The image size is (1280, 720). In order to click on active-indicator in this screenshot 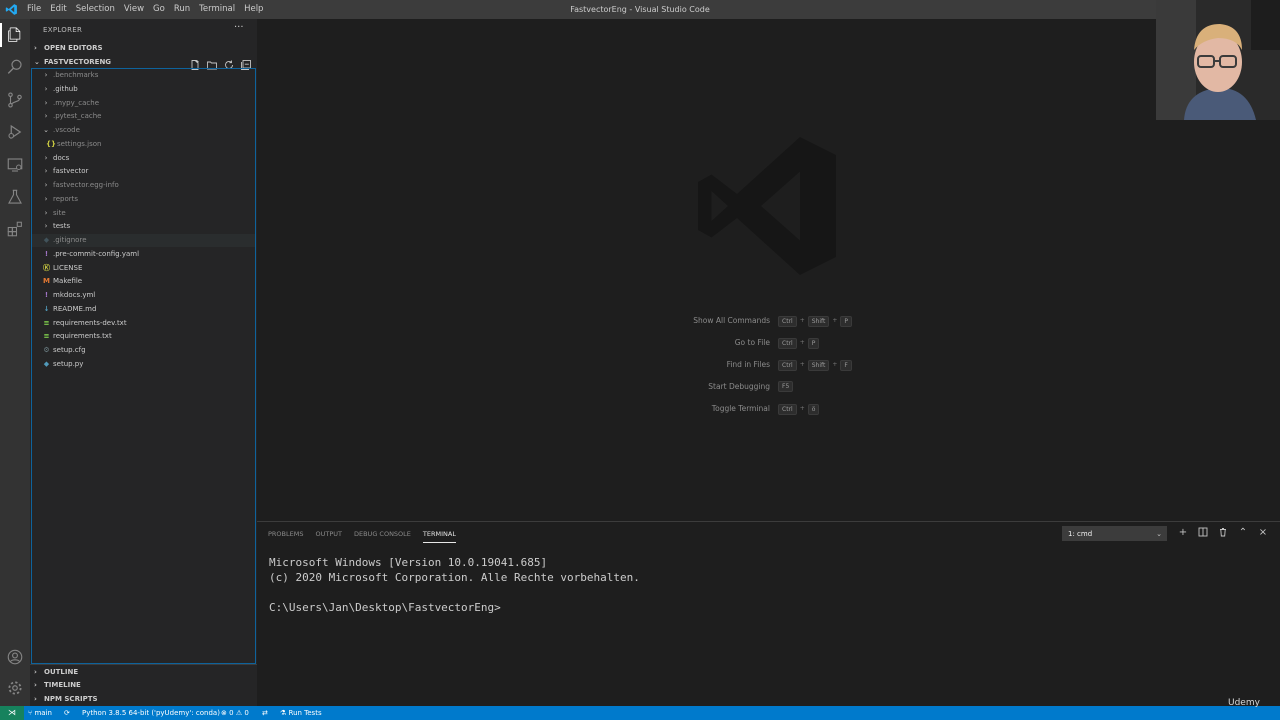, I will do `click(1, 35)`.